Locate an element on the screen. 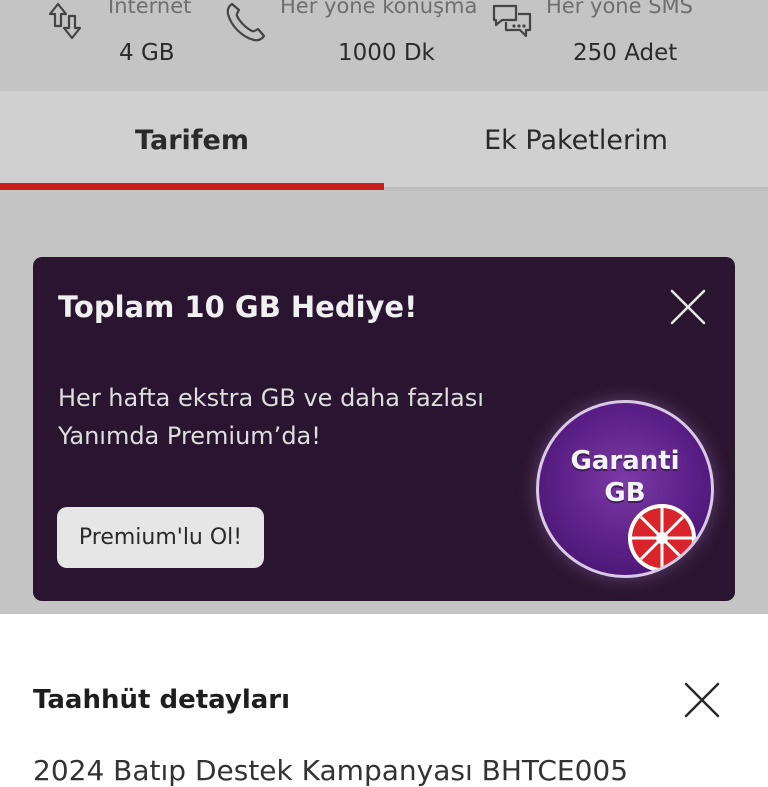 The width and height of the screenshot is (768, 787). sheet-body-text: 2024 Batıp Destek Kampanyası BHTCE005 is located at coordinates (331, 770).